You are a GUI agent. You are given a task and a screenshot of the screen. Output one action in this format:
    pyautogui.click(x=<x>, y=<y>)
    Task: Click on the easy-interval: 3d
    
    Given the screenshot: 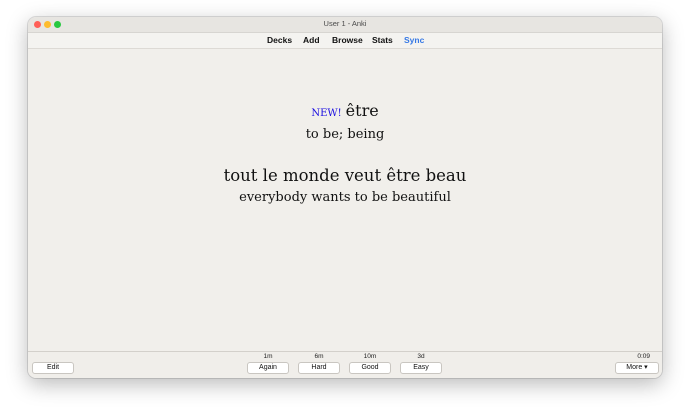 What is the action you would take?
    pyautogui.click(x=421, y=356)
    